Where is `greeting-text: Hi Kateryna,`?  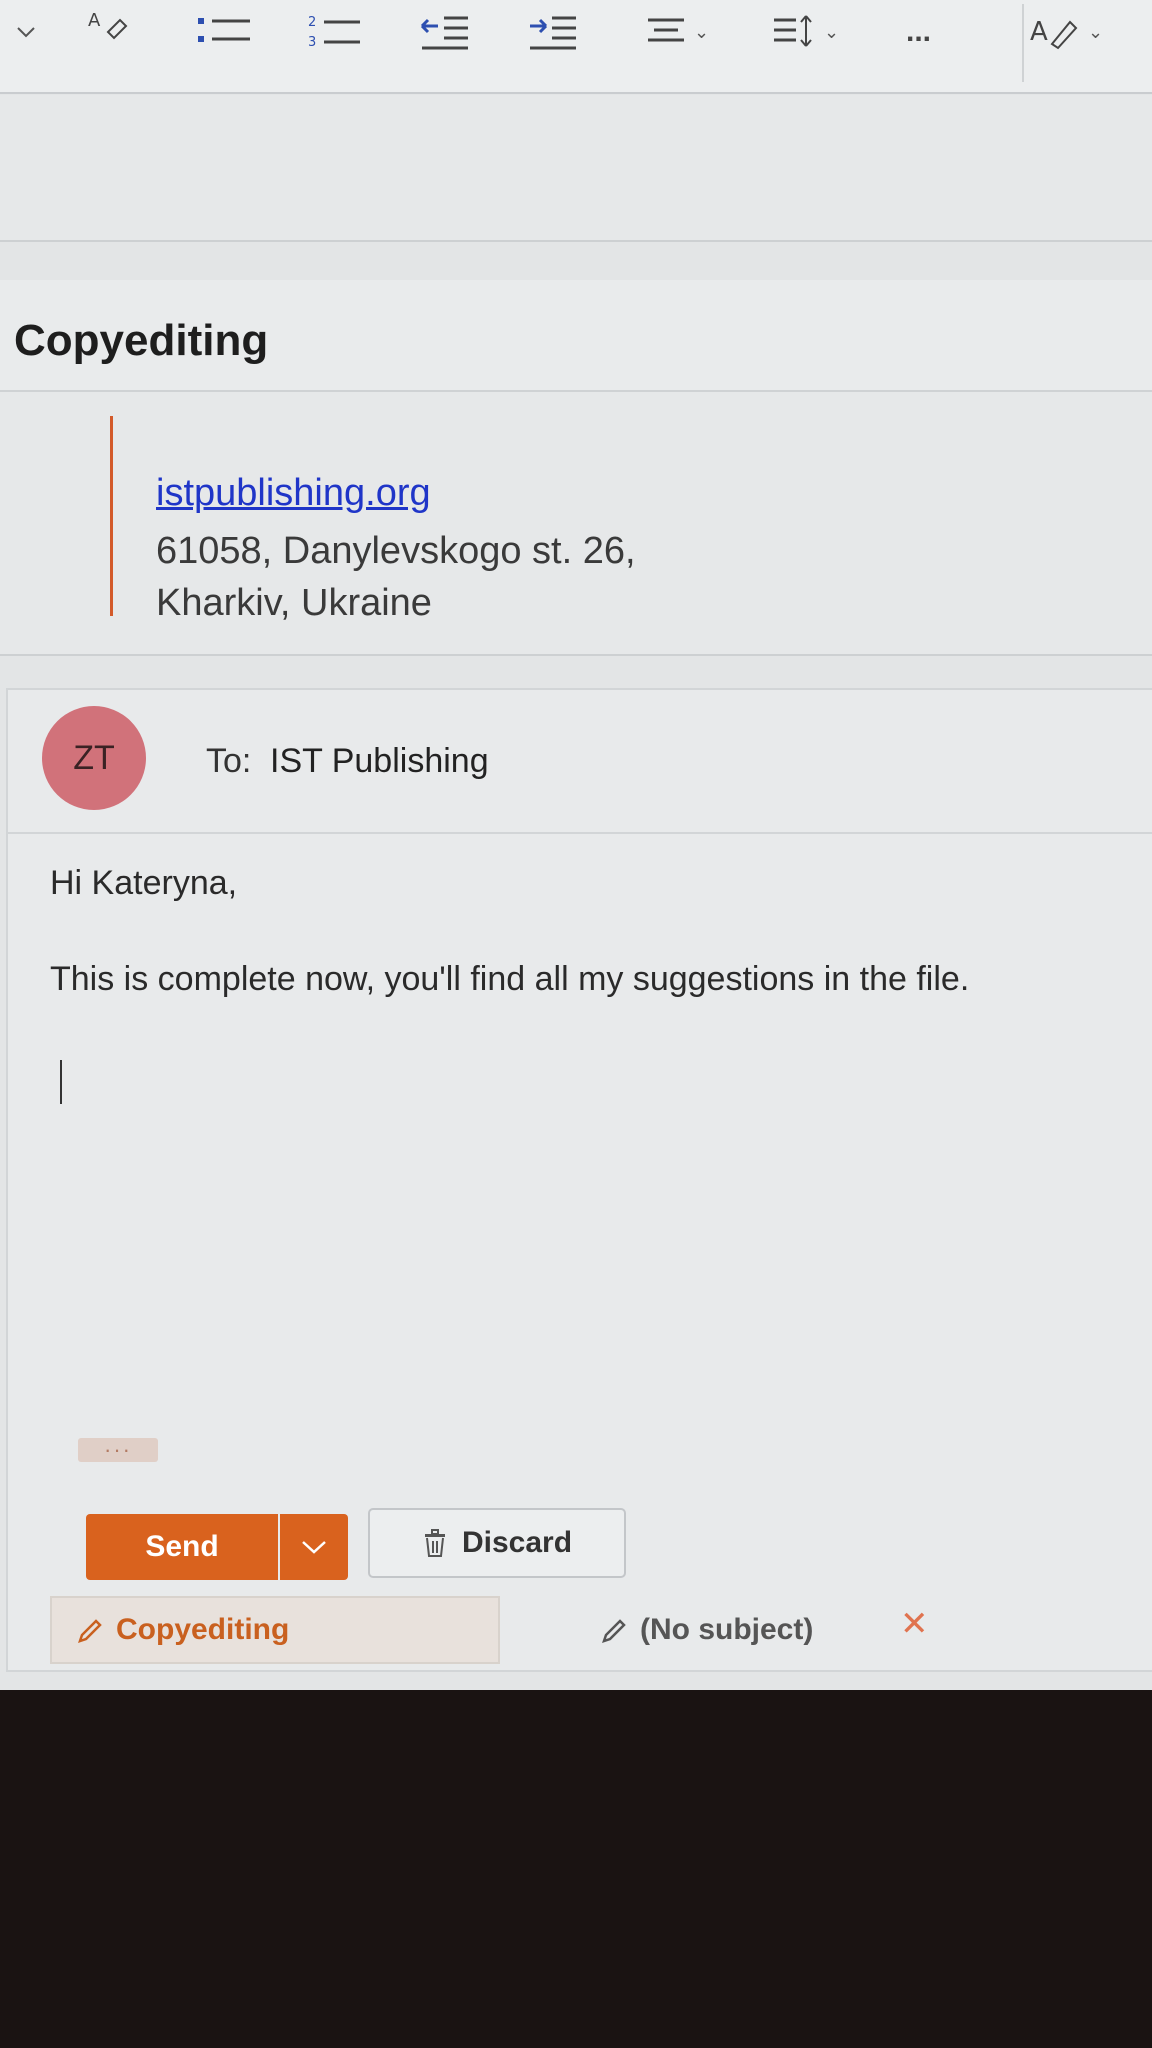
greeting-text: Hi Kateryna, is located at coordinates (143, 883).